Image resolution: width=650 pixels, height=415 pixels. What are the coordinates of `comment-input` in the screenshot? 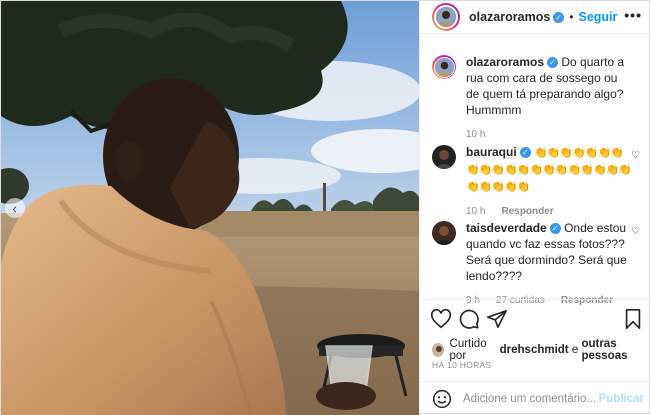 It's located at (533, 398).